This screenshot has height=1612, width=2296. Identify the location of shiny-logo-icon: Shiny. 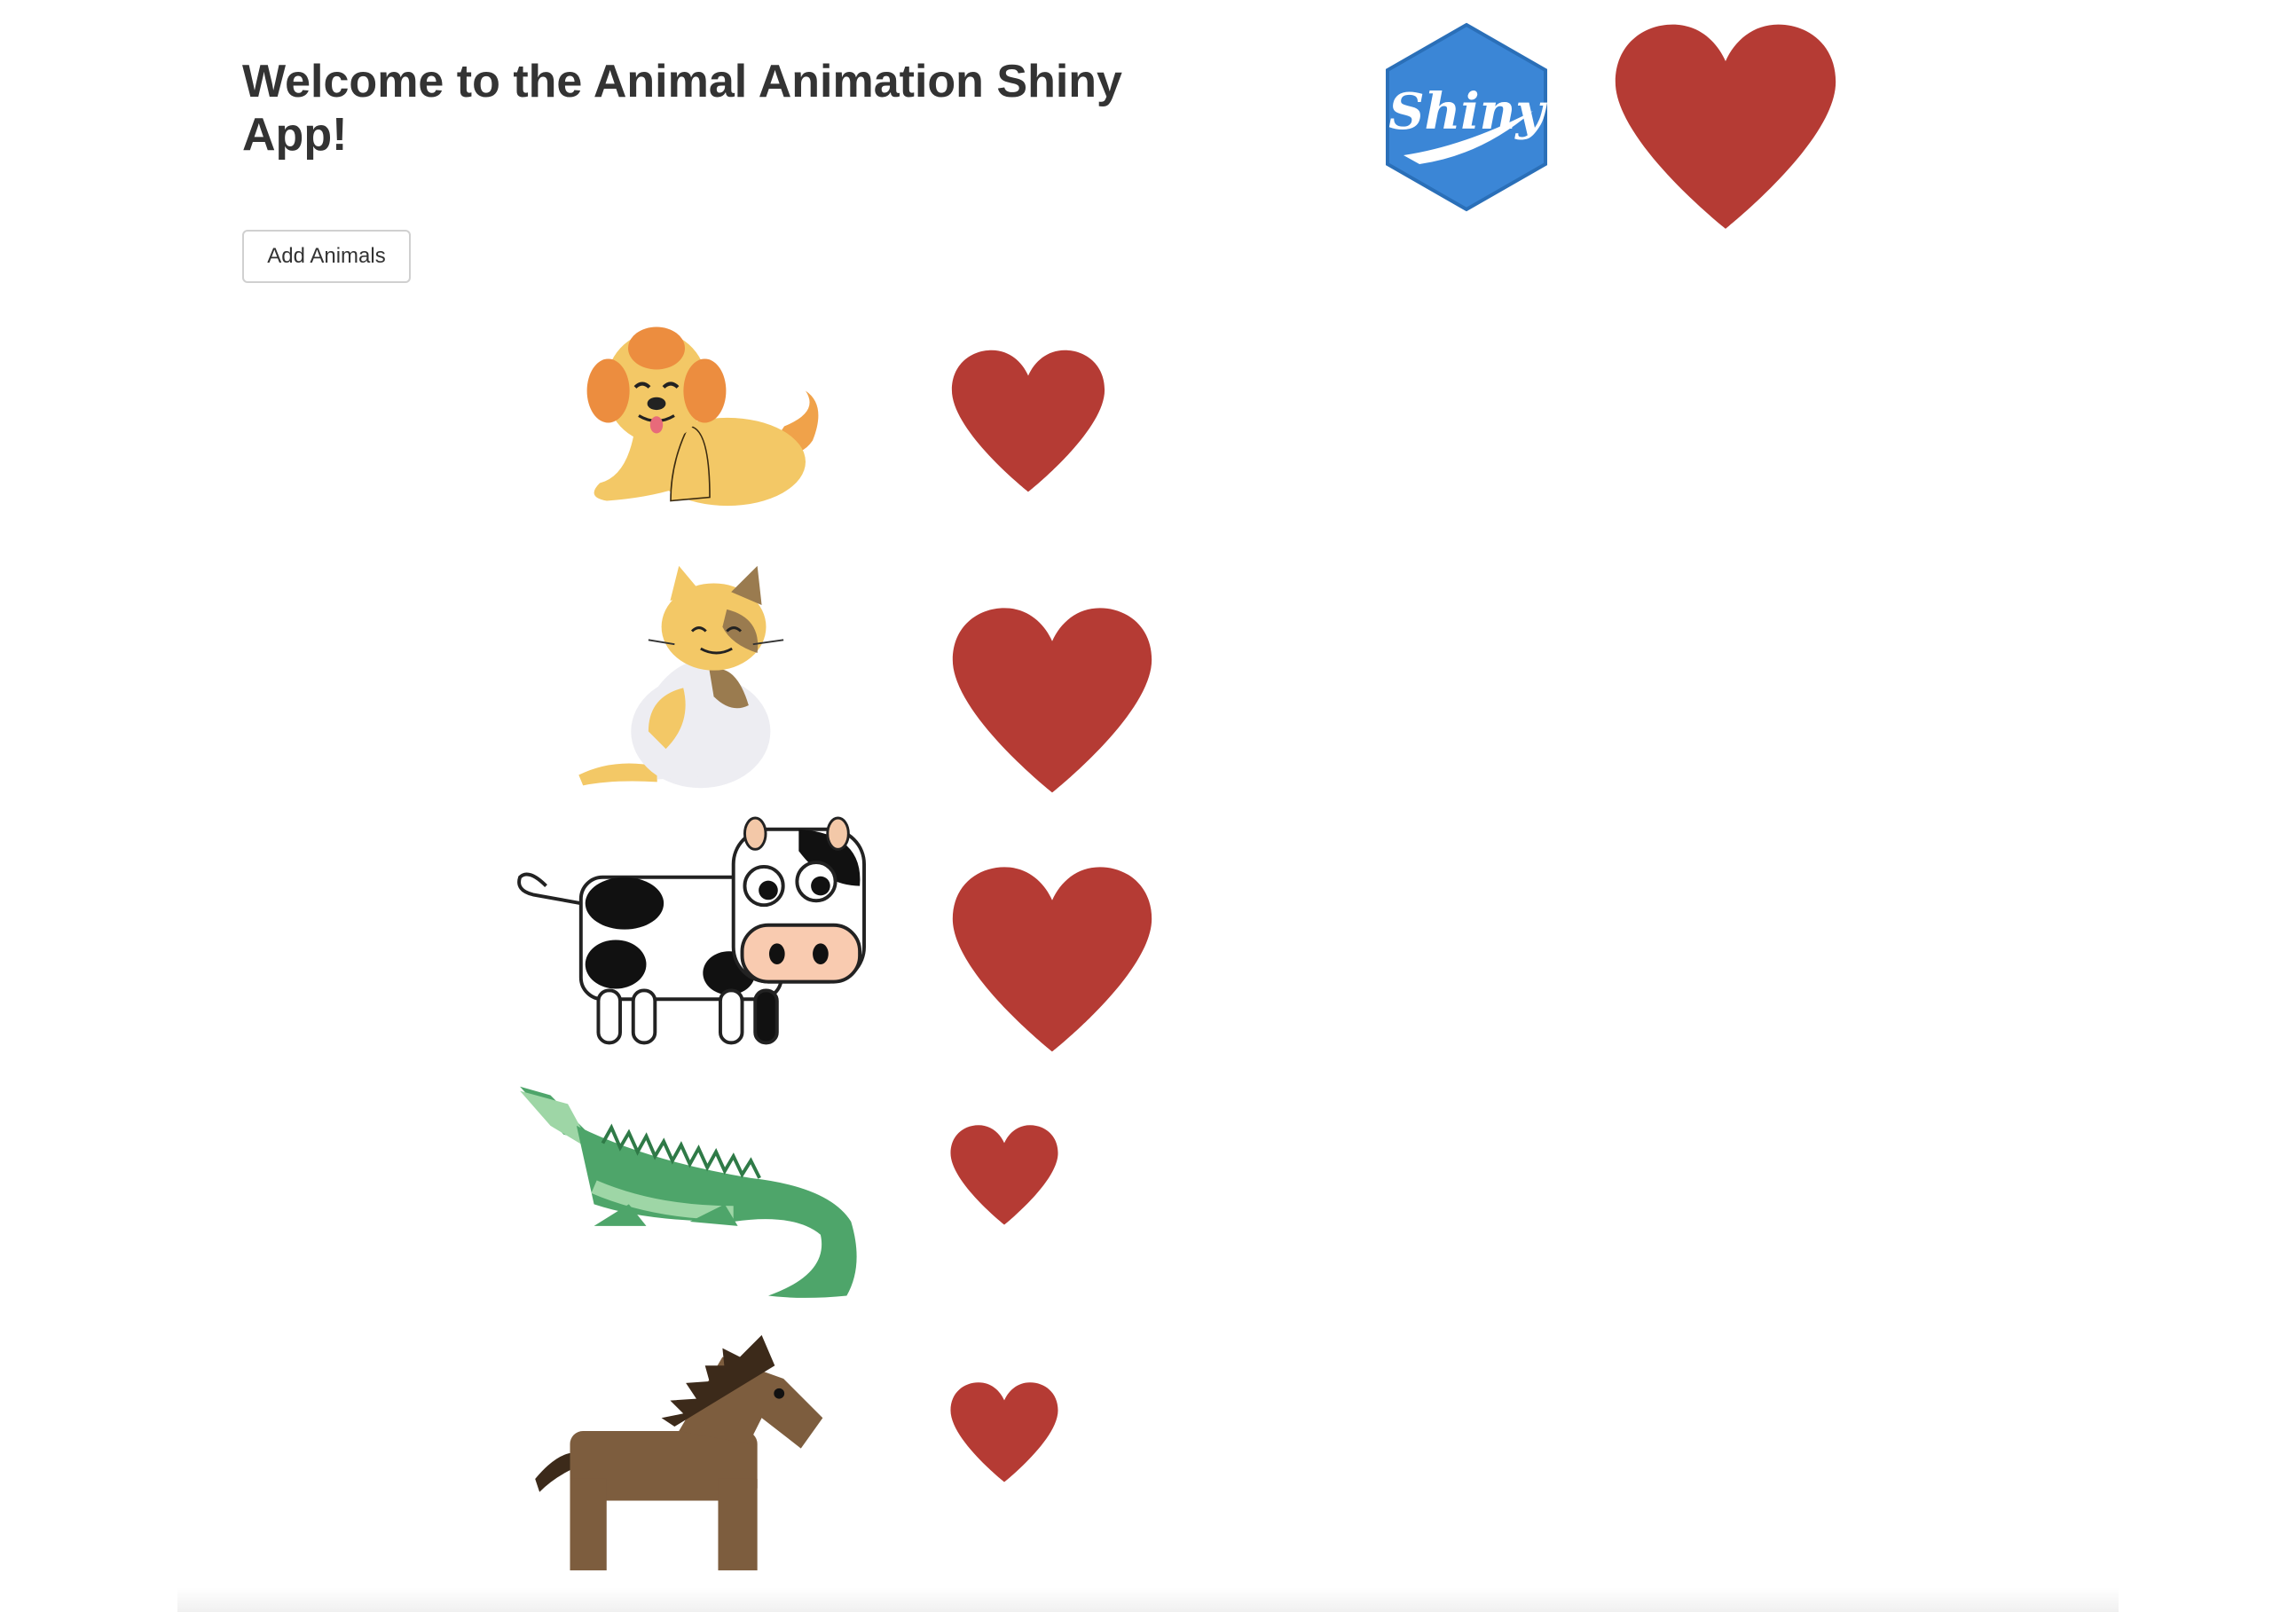
(1466, 117).